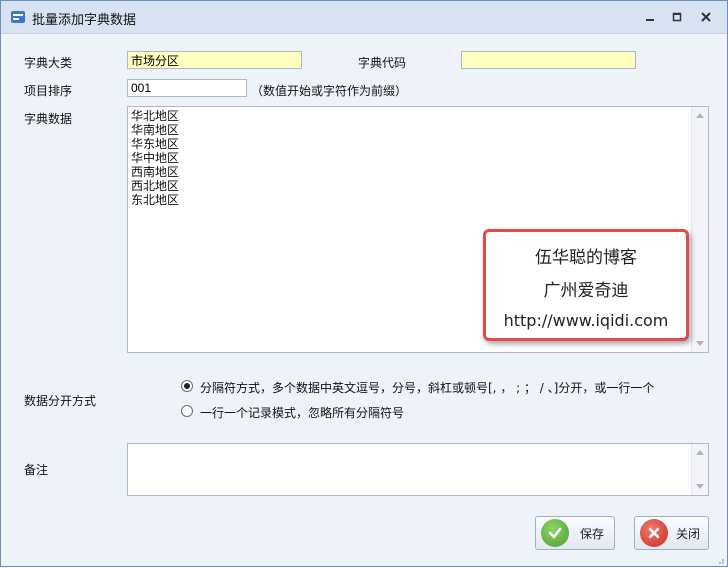 The width and height of the screenshot is (728, 568). I want to click on split-radio-line, so click(187, 411).